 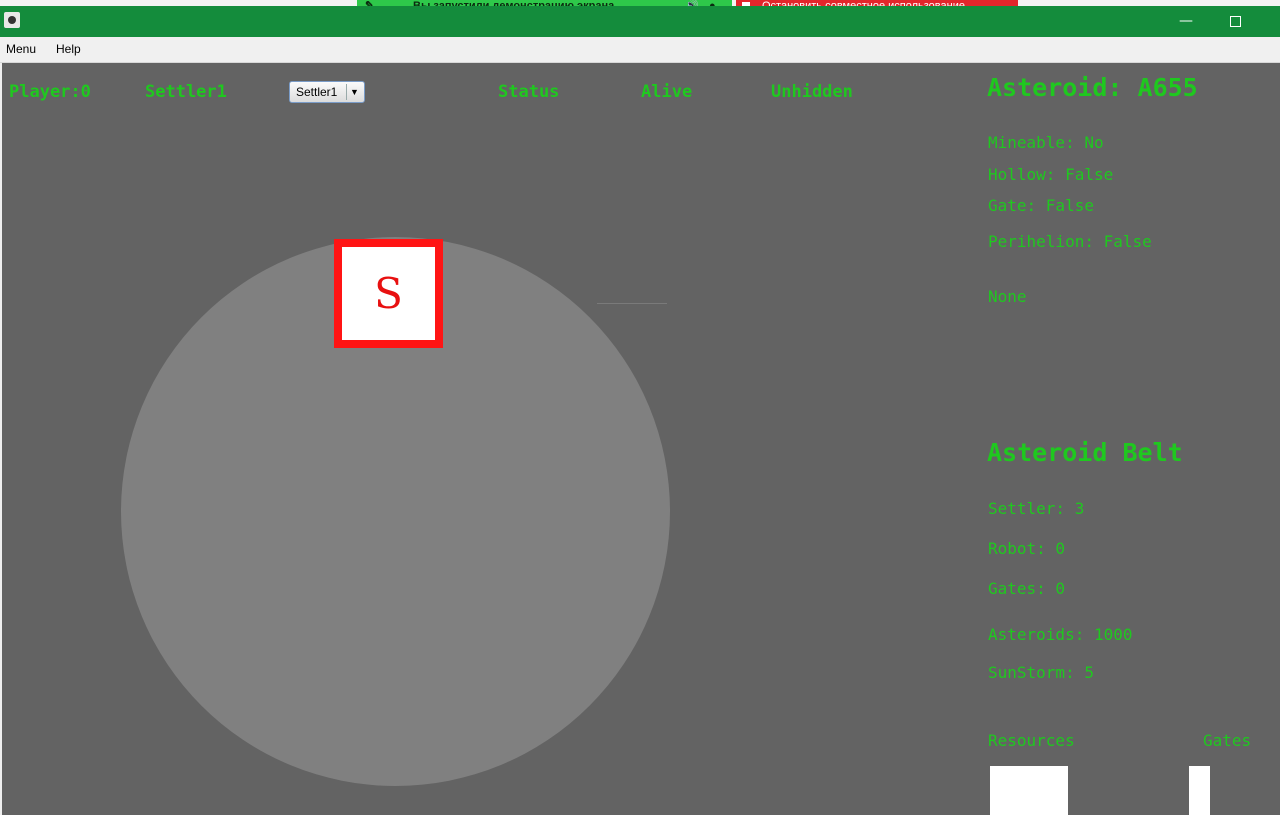 I want to click on maximize-icon, so click(x=1235, y=21).